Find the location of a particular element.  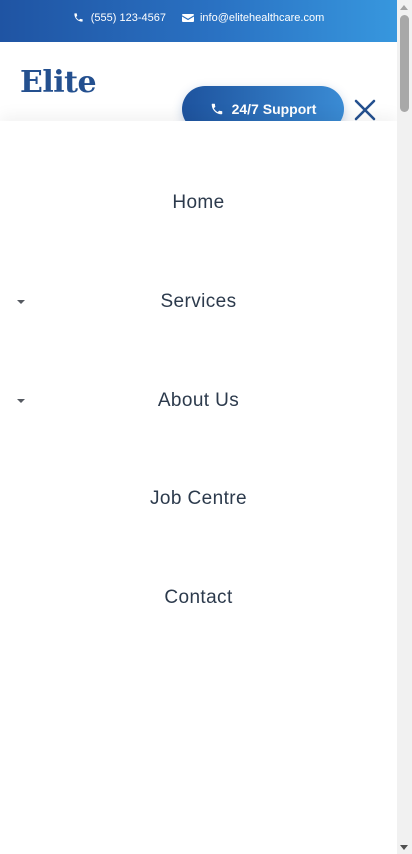

envelope-icon is located at coordinates (187, 18).